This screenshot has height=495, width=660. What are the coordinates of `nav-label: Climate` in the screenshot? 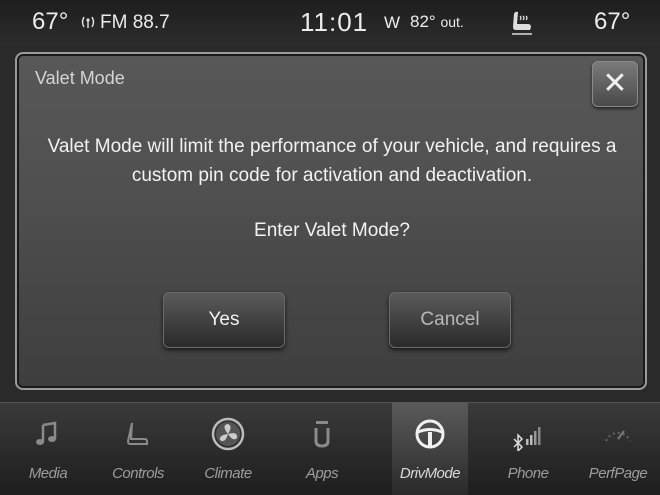 It's located at (228, 473).